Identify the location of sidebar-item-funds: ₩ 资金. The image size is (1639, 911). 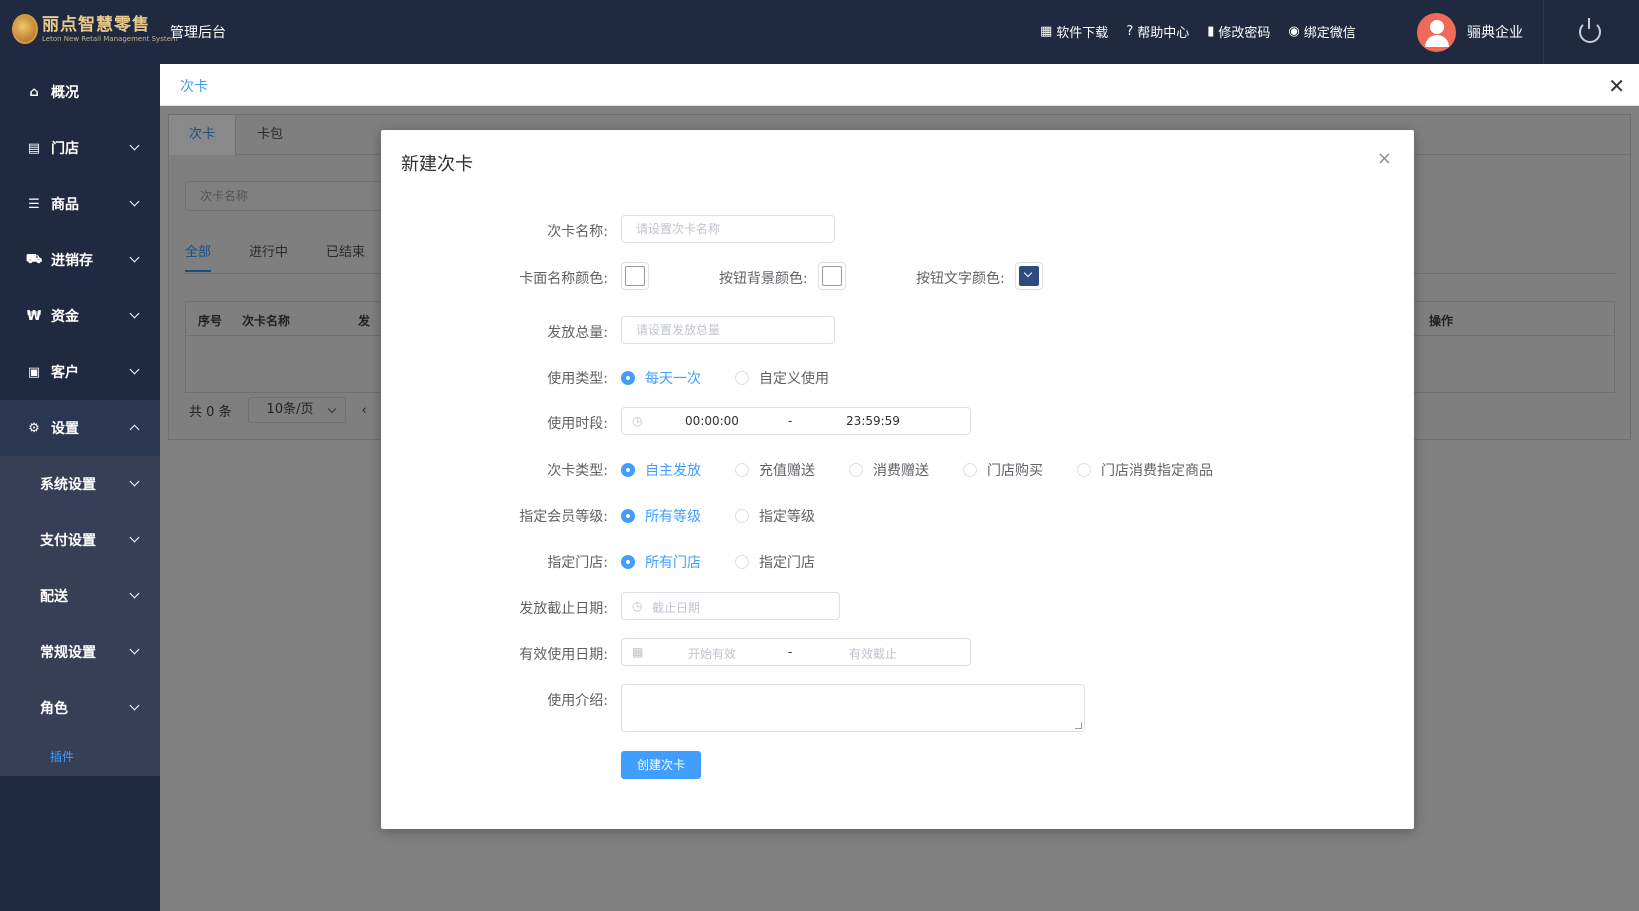
(80, 316).